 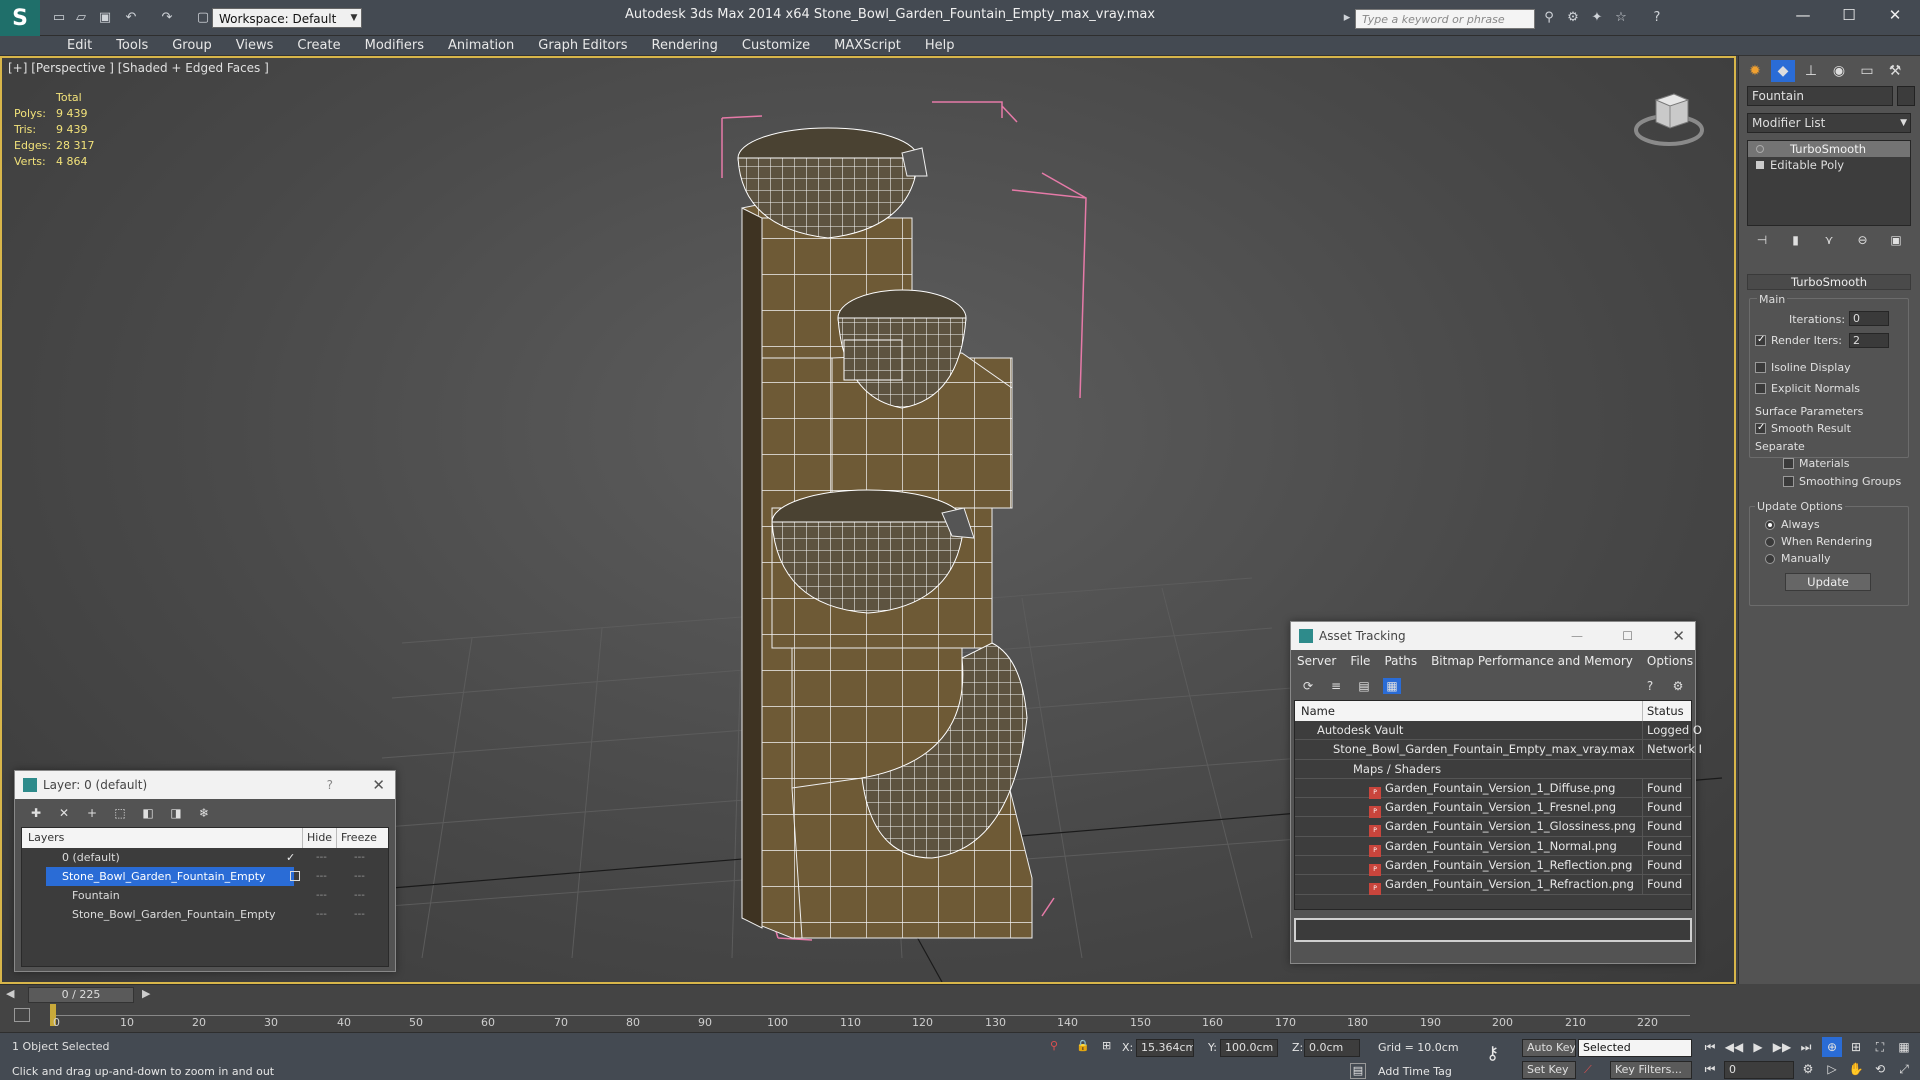 I want to click on go-to-start-icon: ⏮, so click(x=1710, y=1047).